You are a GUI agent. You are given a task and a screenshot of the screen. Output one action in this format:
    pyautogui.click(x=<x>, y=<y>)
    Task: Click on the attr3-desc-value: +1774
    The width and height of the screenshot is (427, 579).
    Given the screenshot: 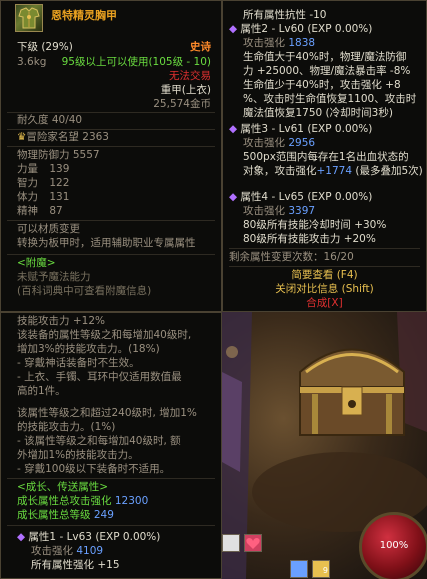 What is the action you would take?
    pyautogui.click(x=334, y=171)
    